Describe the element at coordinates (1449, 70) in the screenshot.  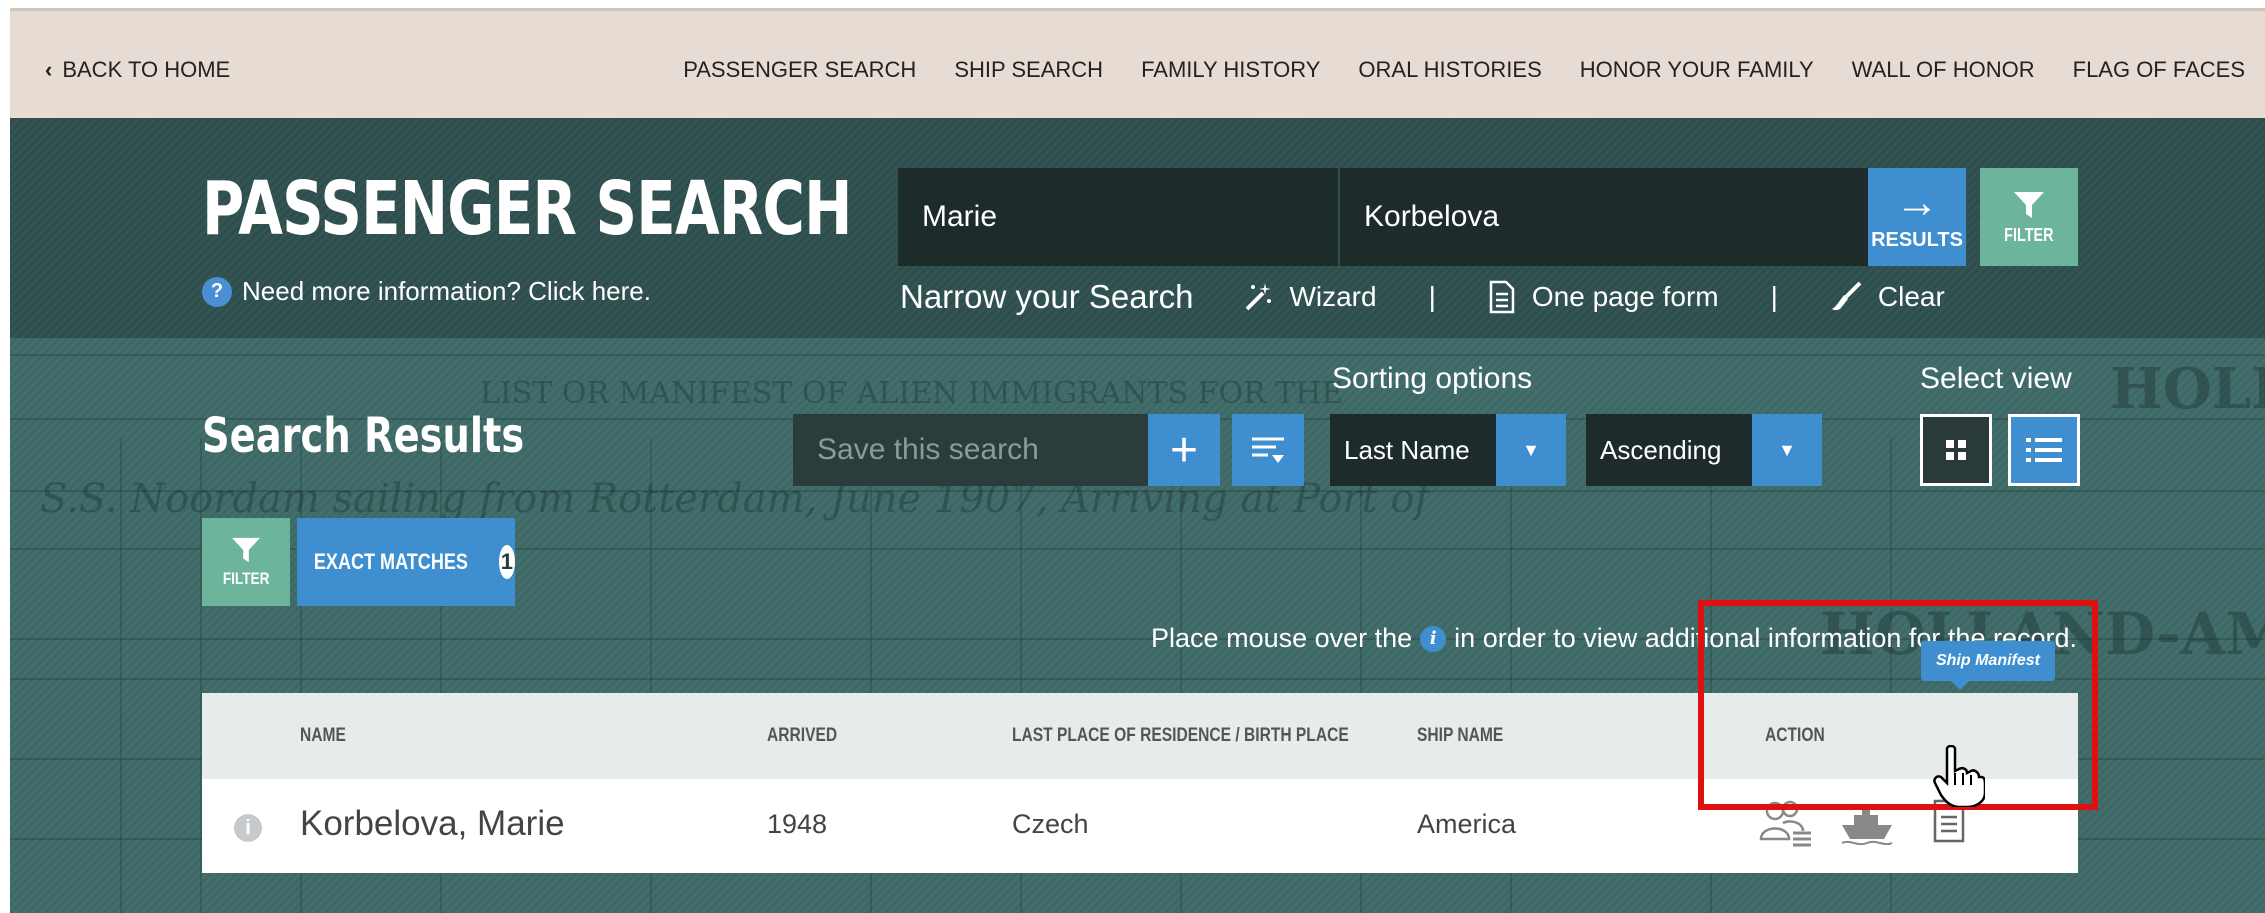
I see `nav-link-oral-histories: ORAL HISTORIES` at that location.